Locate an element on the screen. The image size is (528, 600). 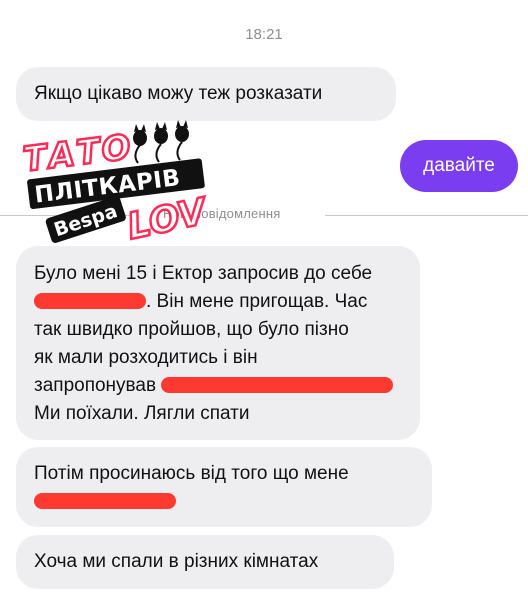
logo-text-lov: LOV is located at coordinates (168, 219).